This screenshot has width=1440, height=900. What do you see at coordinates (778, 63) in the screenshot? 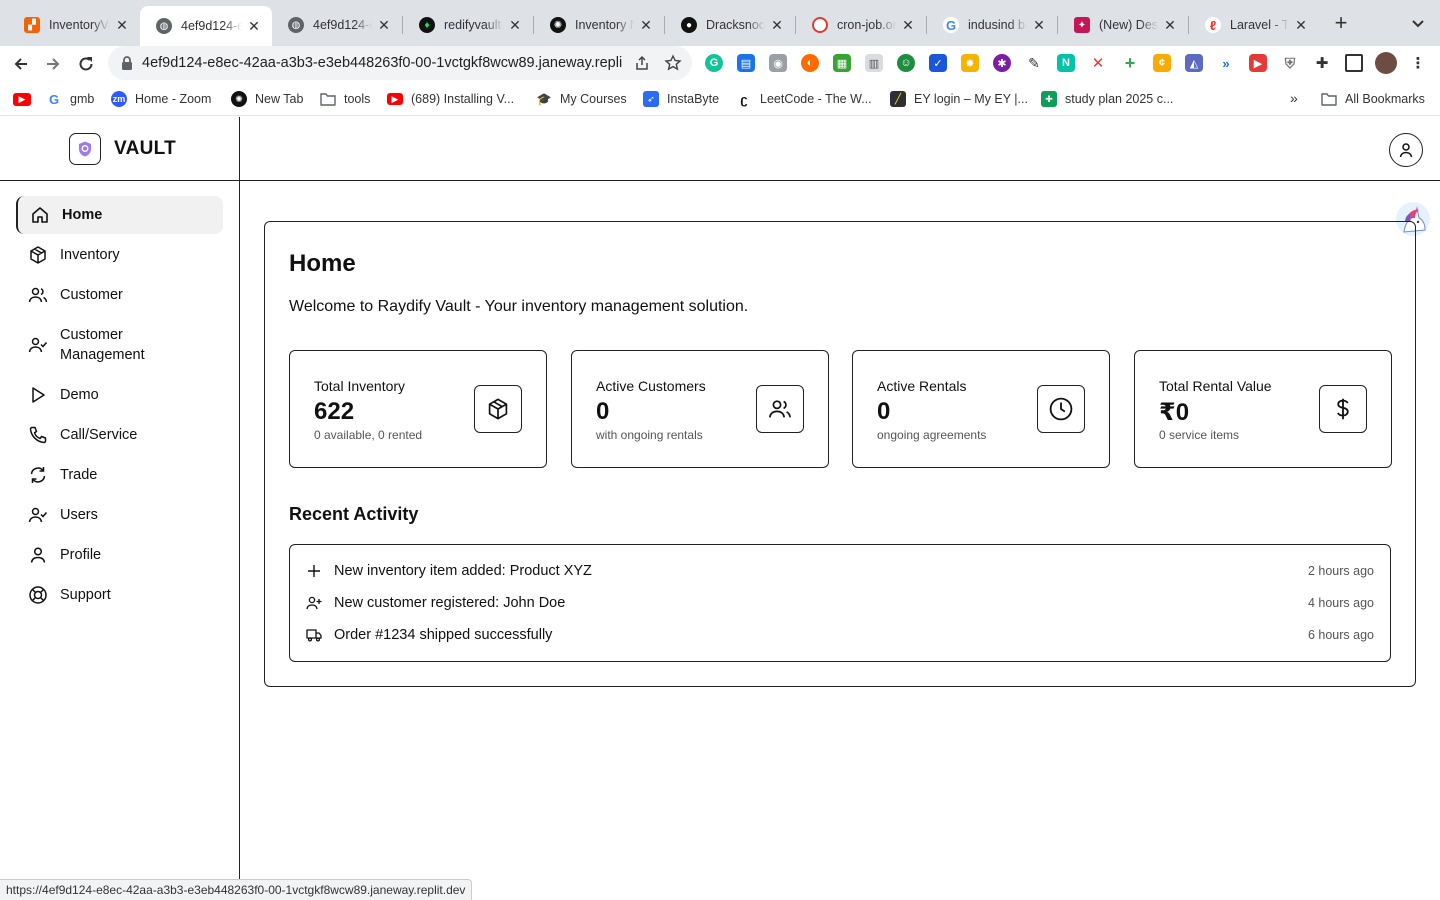
I see `camera-icon: ◉` at bounding box center [778, 63].